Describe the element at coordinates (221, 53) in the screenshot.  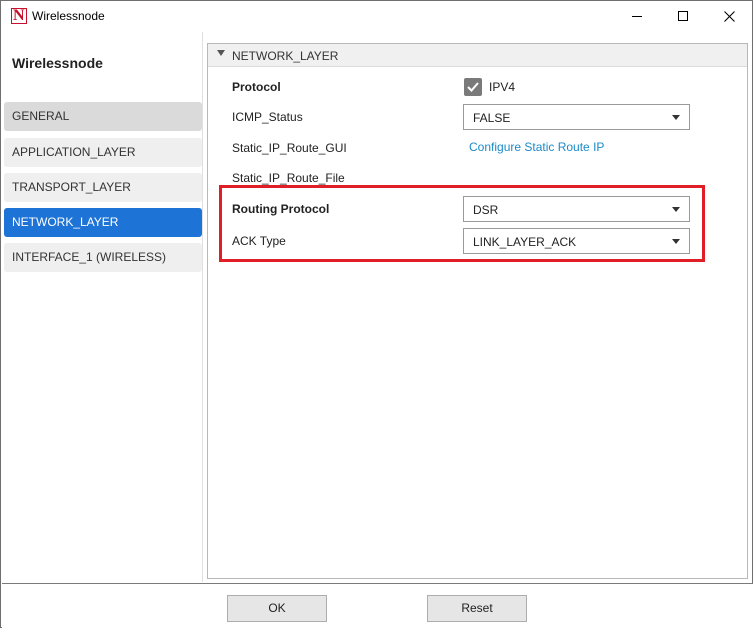
I see `collapse-arrow-icon` at that location.